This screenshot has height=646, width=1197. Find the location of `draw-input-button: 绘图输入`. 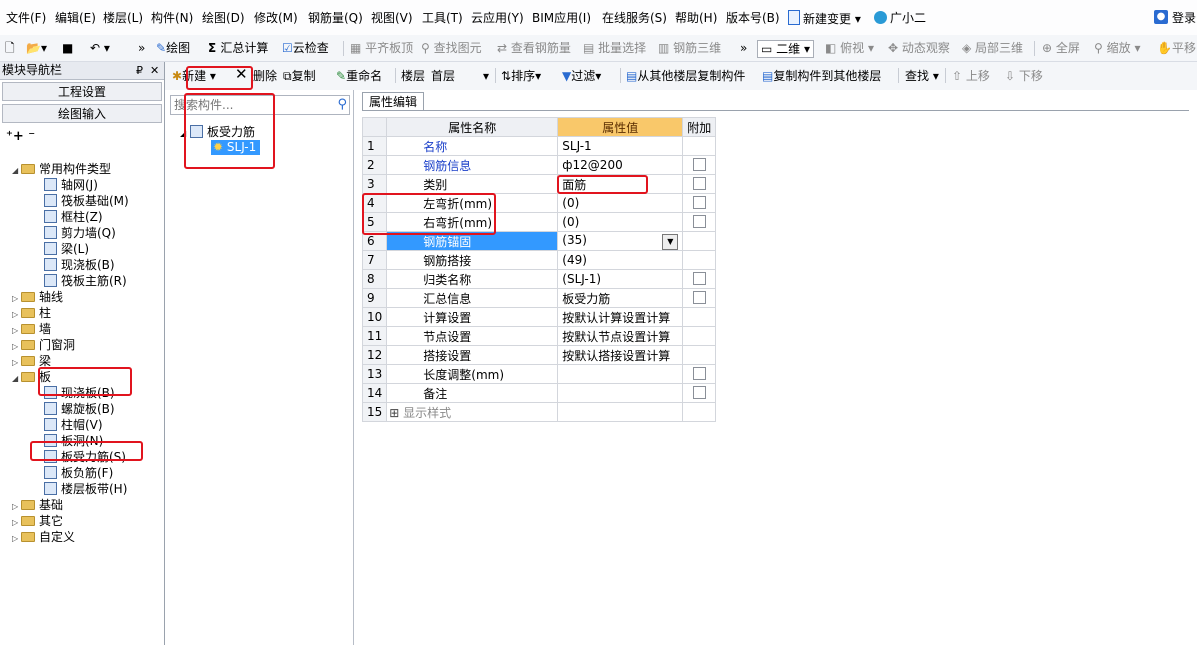

draw-input-button: 绘图输入 is located at coordinates (82, 113).